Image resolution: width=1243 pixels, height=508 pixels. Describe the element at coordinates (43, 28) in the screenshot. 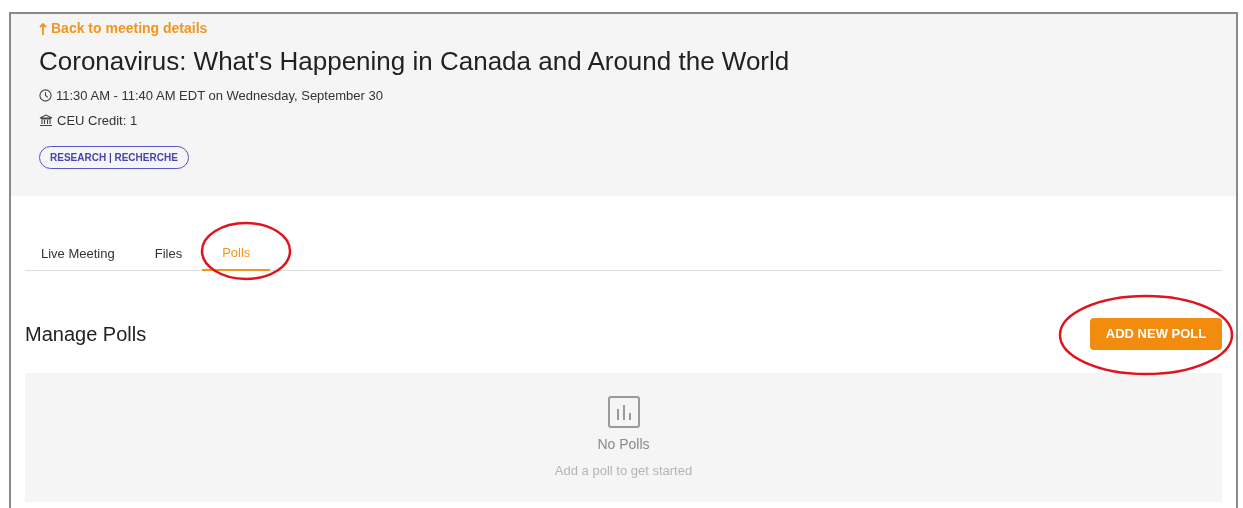

I see `up-arrow-icon` at that location.